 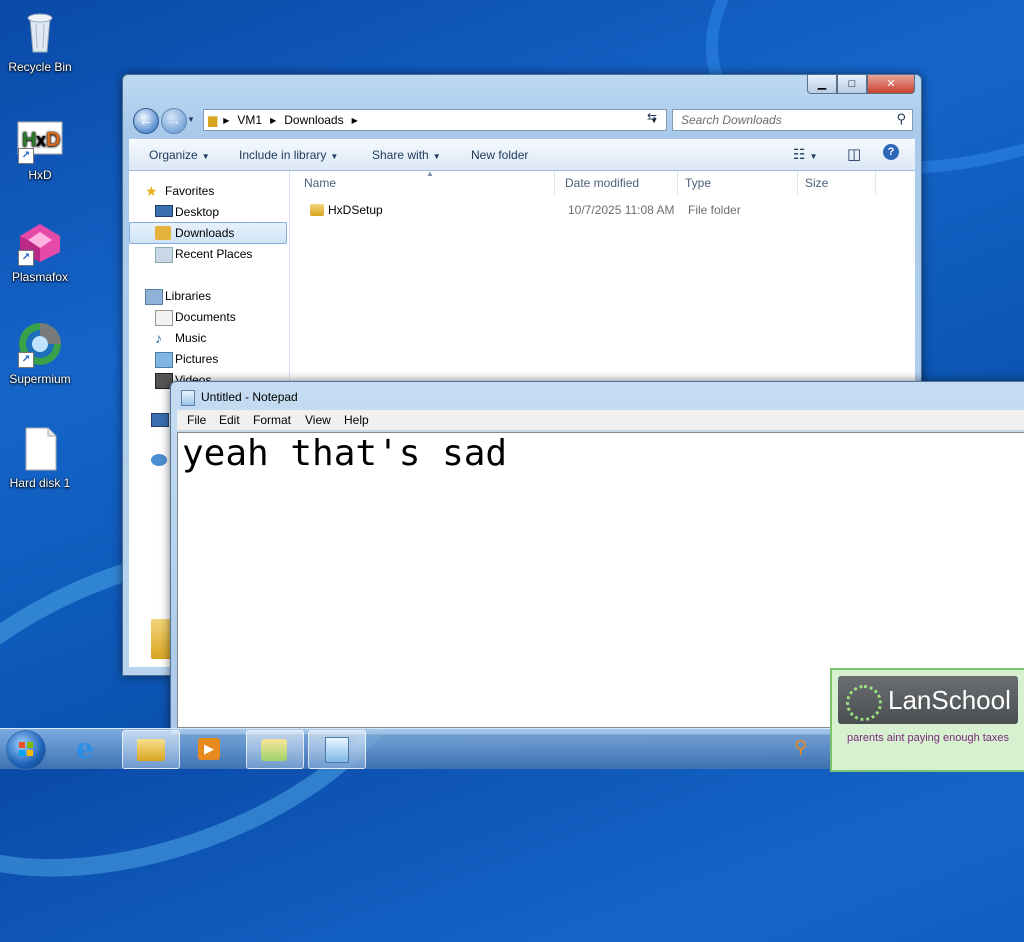 What do you see at coordinates (600, 420) in the screenshot?
I see `menu-bar: File Edit Format View Help` at bounding box center [600, 420].